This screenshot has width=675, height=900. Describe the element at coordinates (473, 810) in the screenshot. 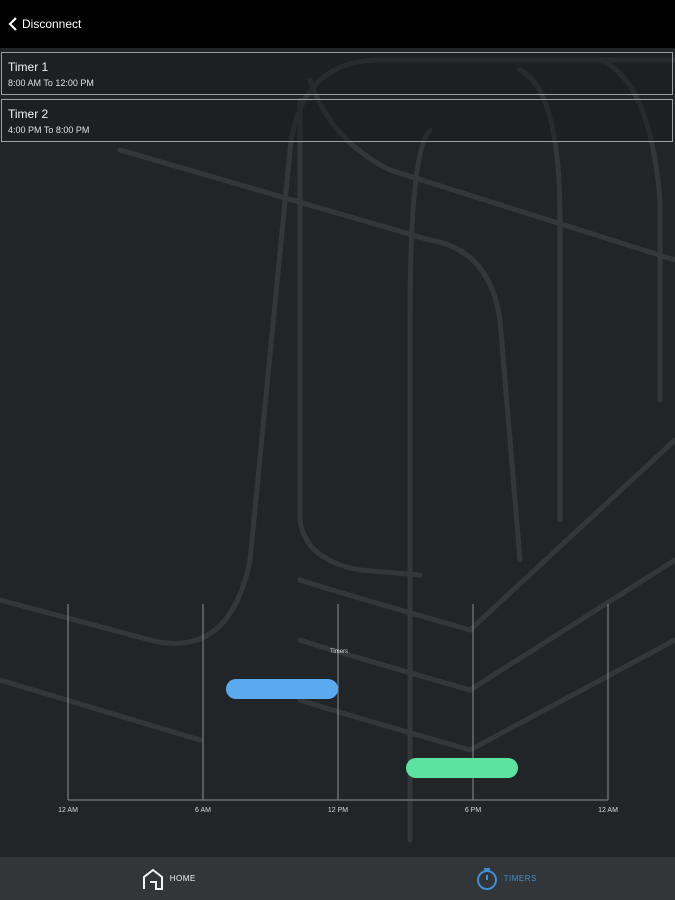

I see `x-tick-label: 6 PM` at that location.